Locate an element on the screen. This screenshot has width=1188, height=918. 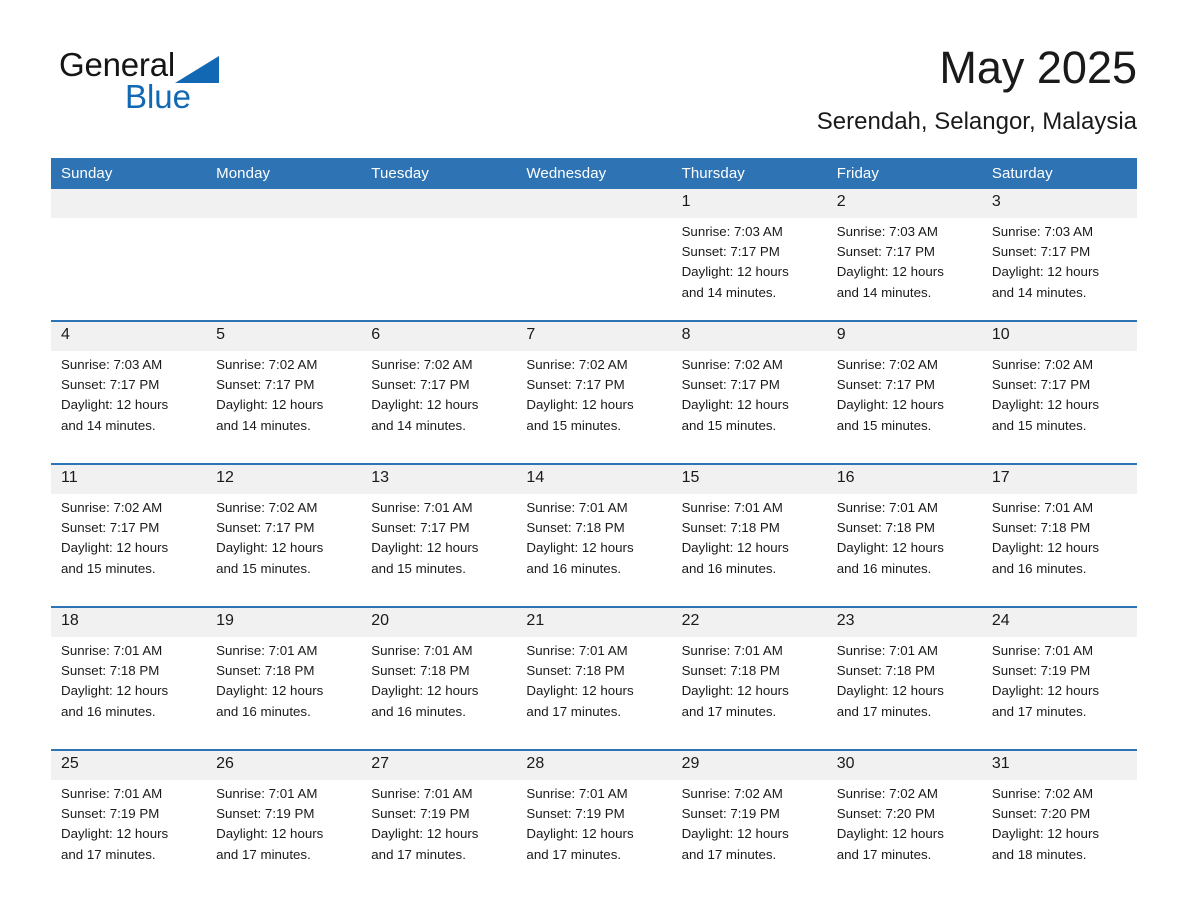
day-number: 13 is located at coordinates (439, 479).